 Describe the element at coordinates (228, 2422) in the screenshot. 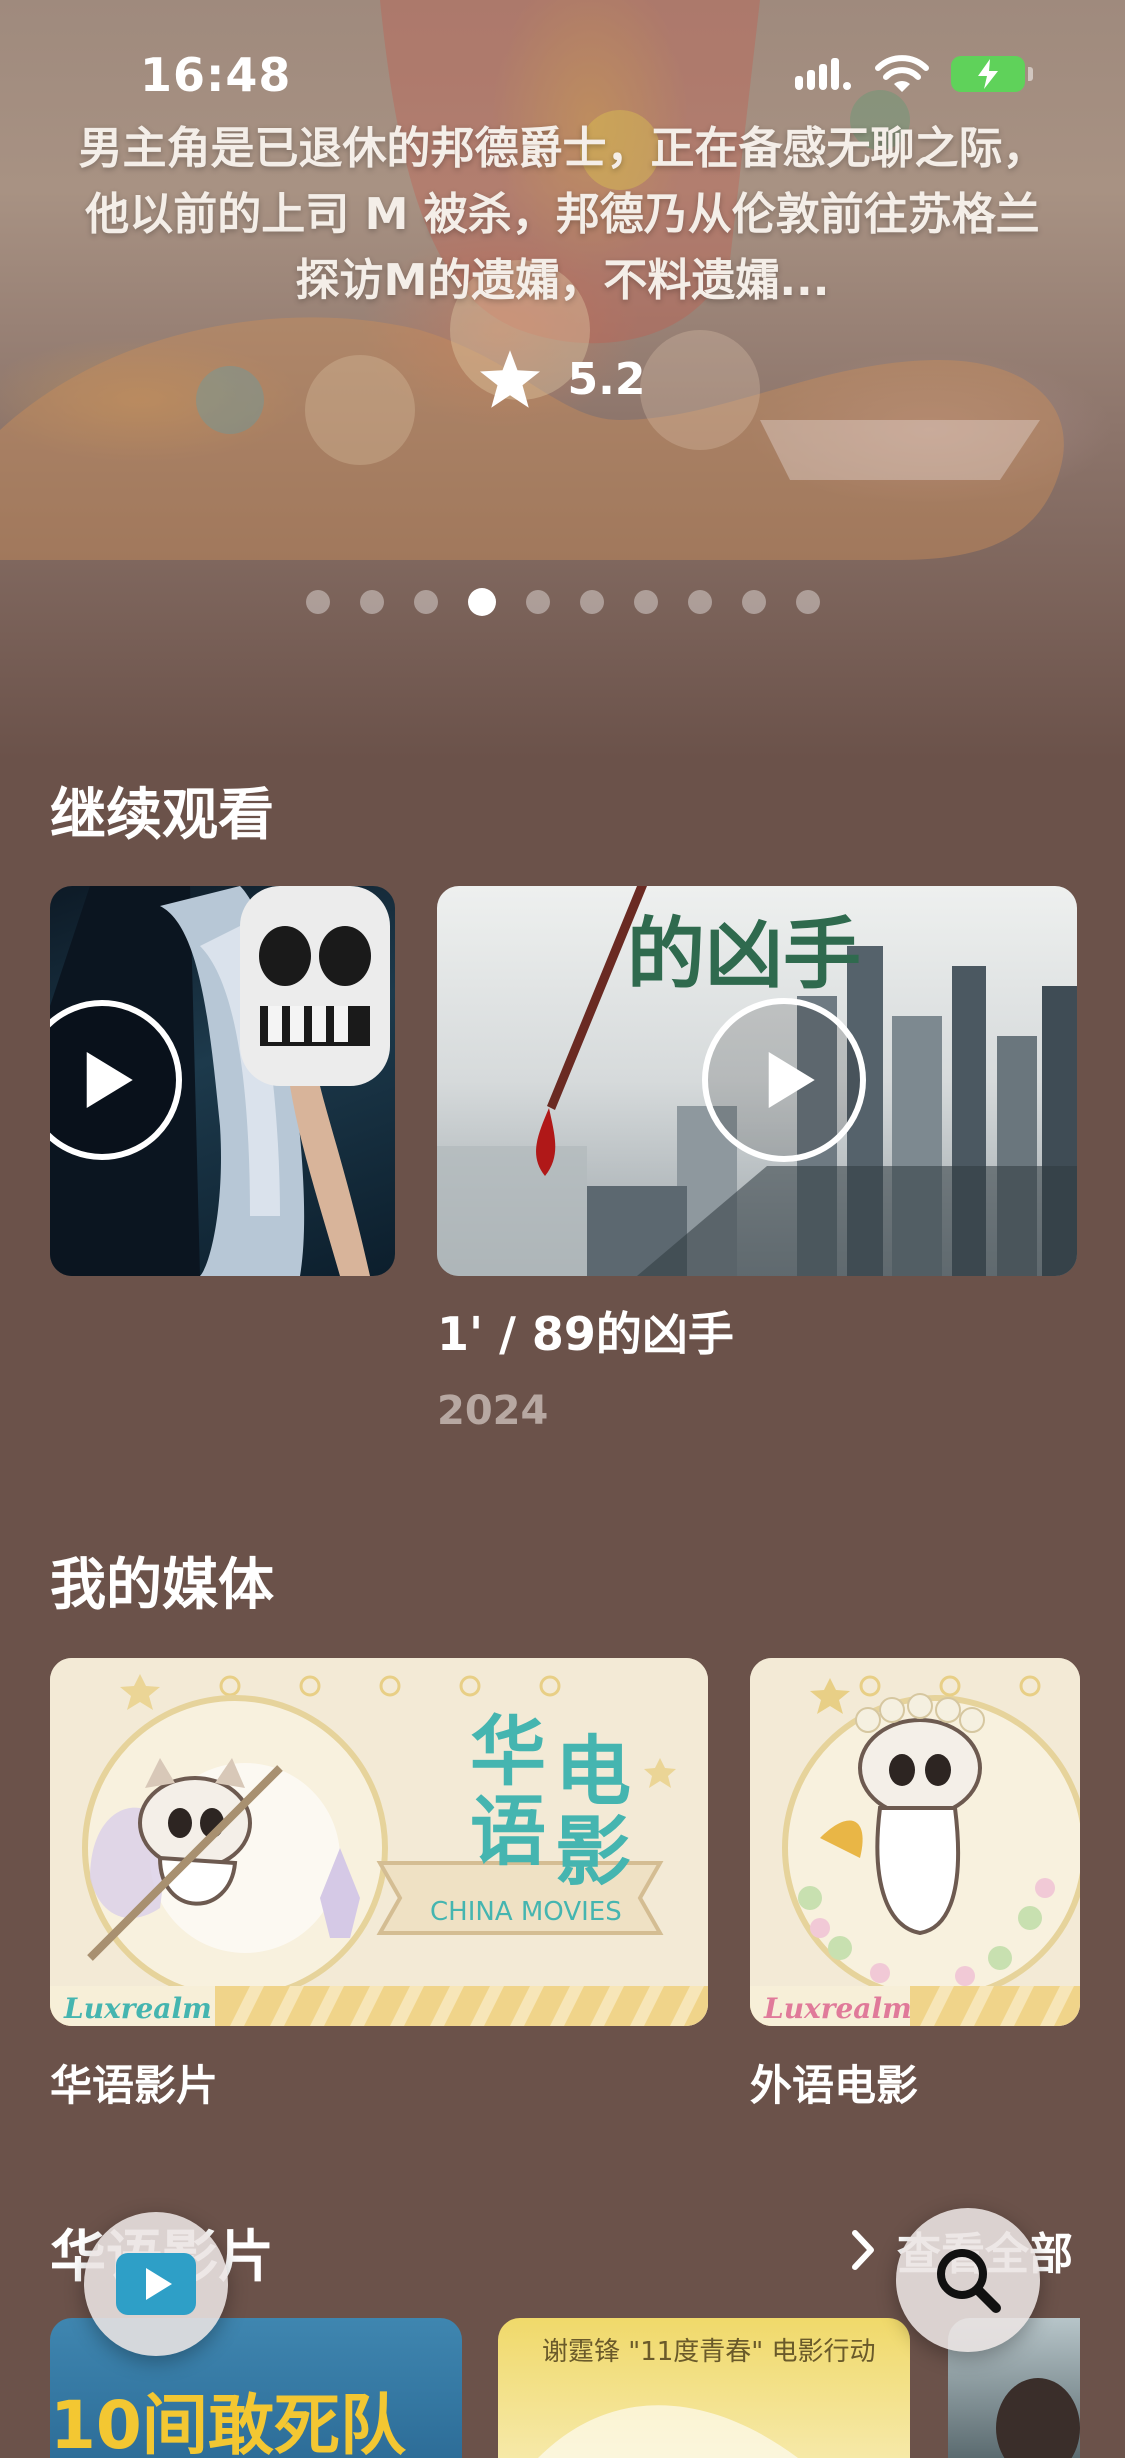

I see `poster-title: 10间敢死队` at that location.